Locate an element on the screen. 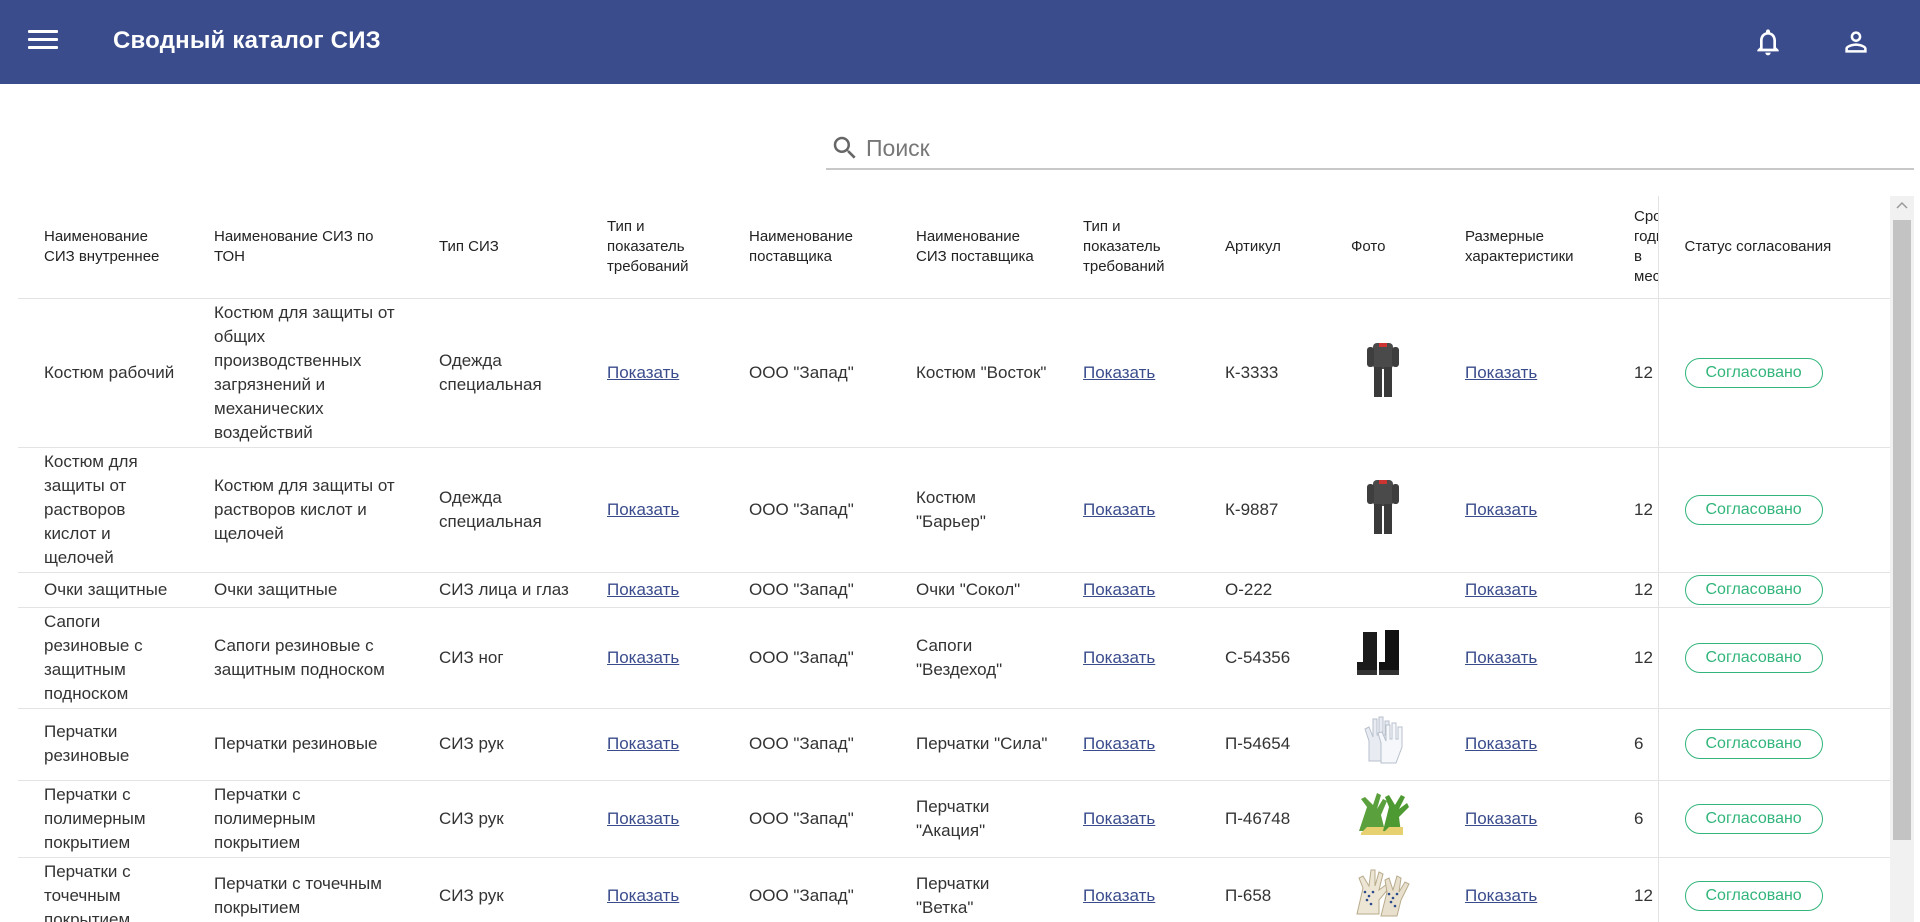 The width and height of the screenshot is (1920, 922). cell-supplier-name: Перчатки "Сила" is located at coordinates (973, 744).